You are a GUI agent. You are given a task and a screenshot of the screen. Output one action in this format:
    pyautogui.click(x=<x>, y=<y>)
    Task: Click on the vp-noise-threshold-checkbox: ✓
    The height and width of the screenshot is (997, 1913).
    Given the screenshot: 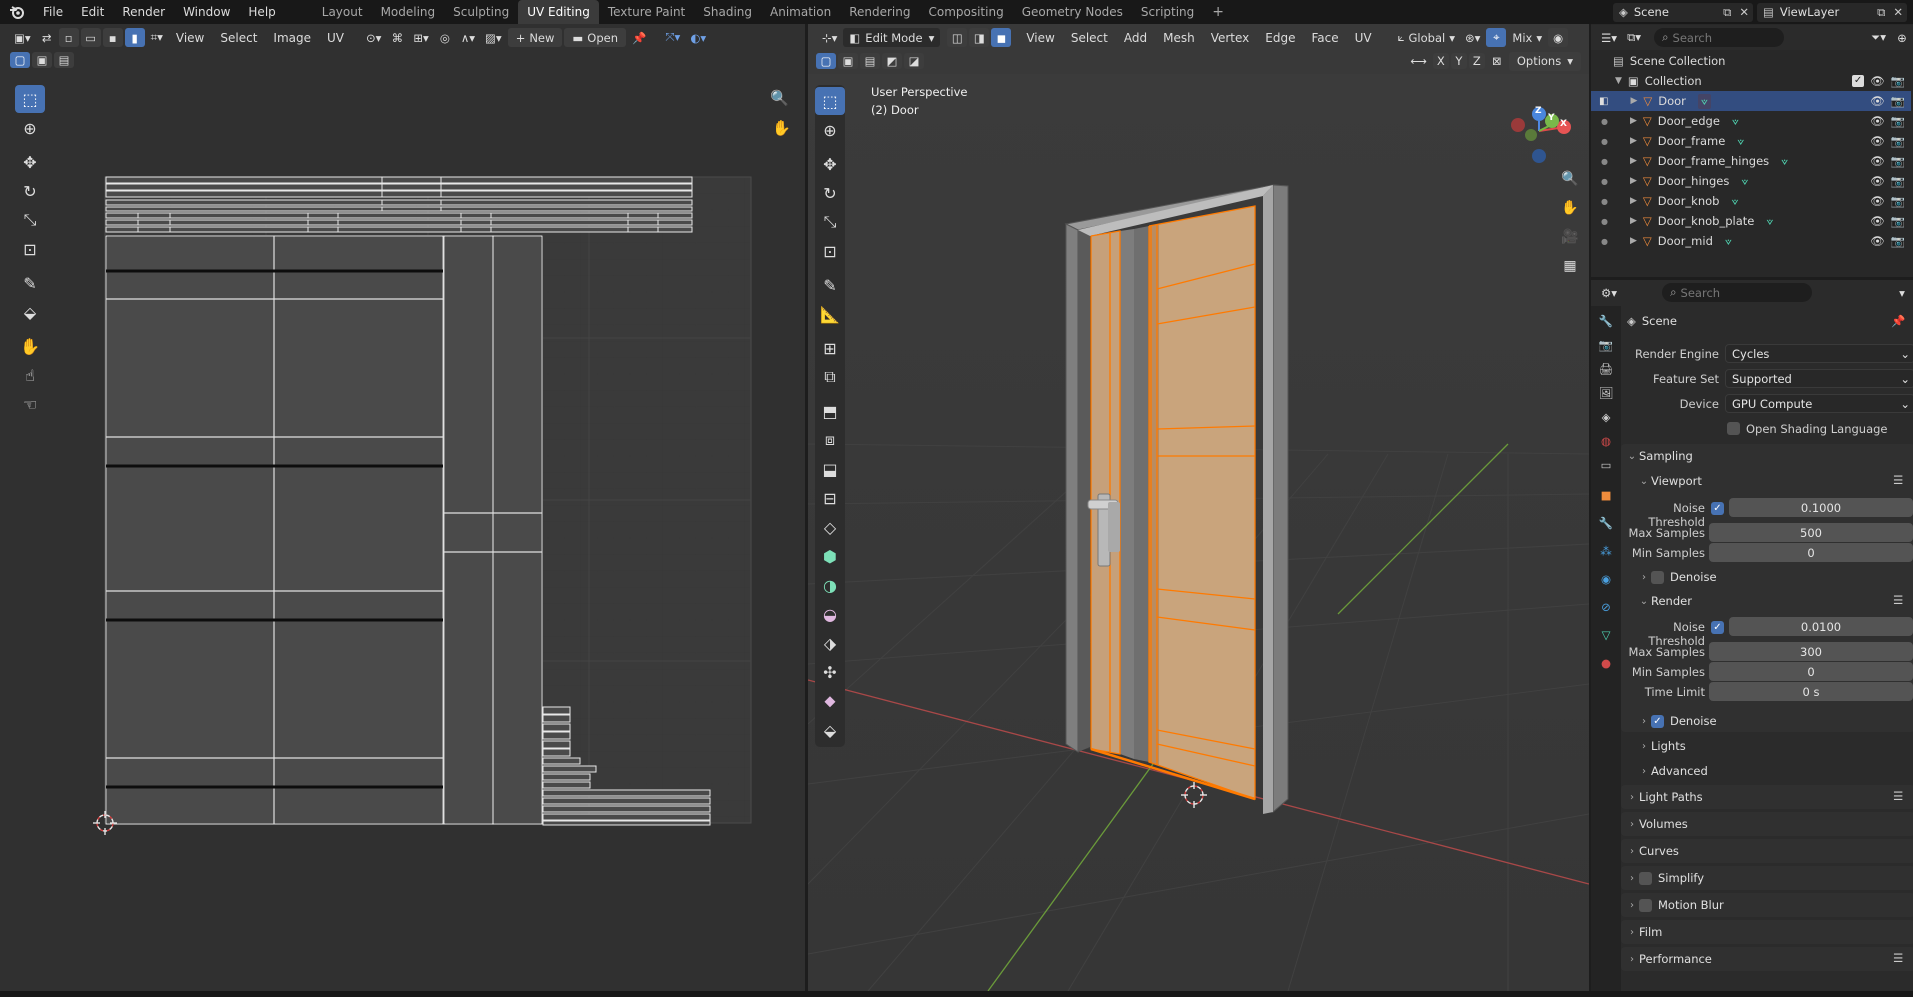 What is the action you would take?
    pyautogui.click(x=1717, y=508)
    